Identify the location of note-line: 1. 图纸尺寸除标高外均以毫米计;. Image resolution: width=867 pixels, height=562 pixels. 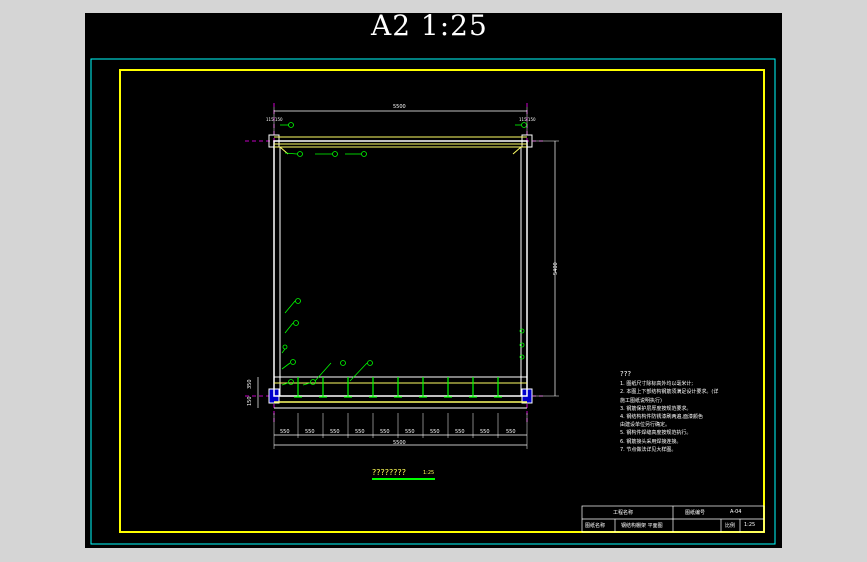
(657, 384).